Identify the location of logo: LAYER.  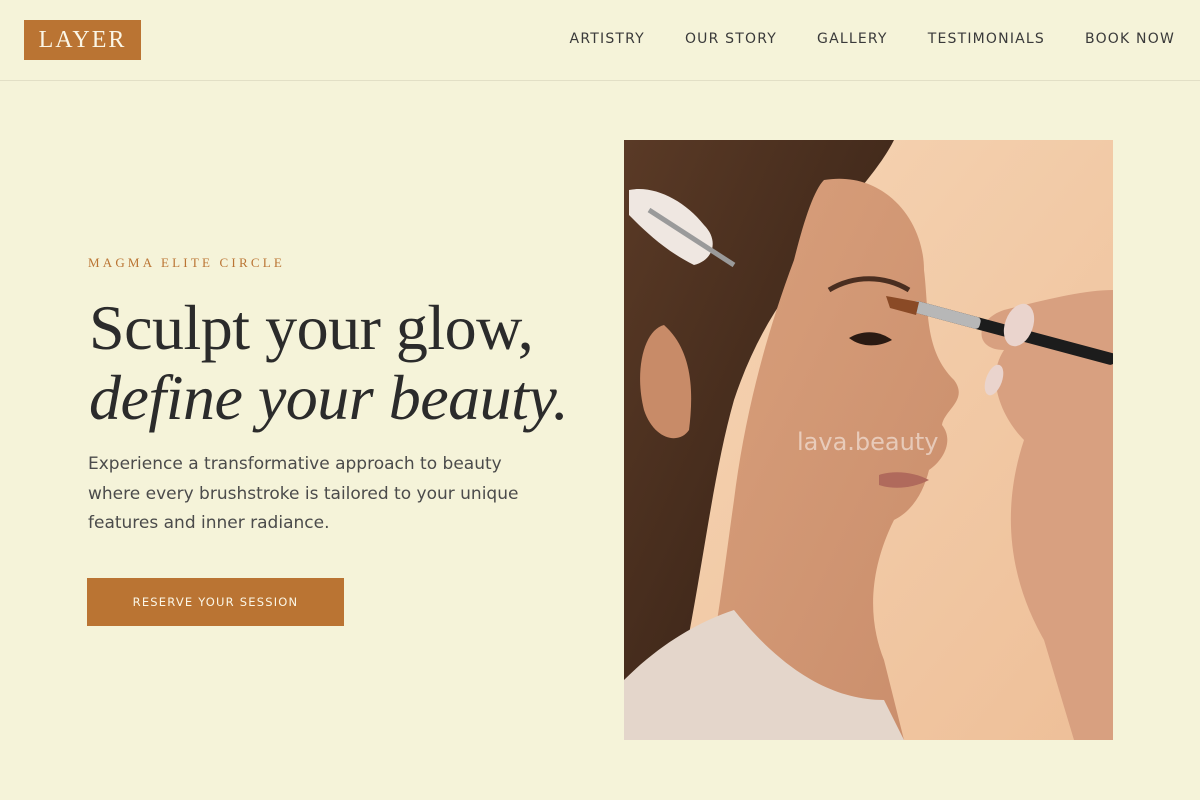
(82, 40).